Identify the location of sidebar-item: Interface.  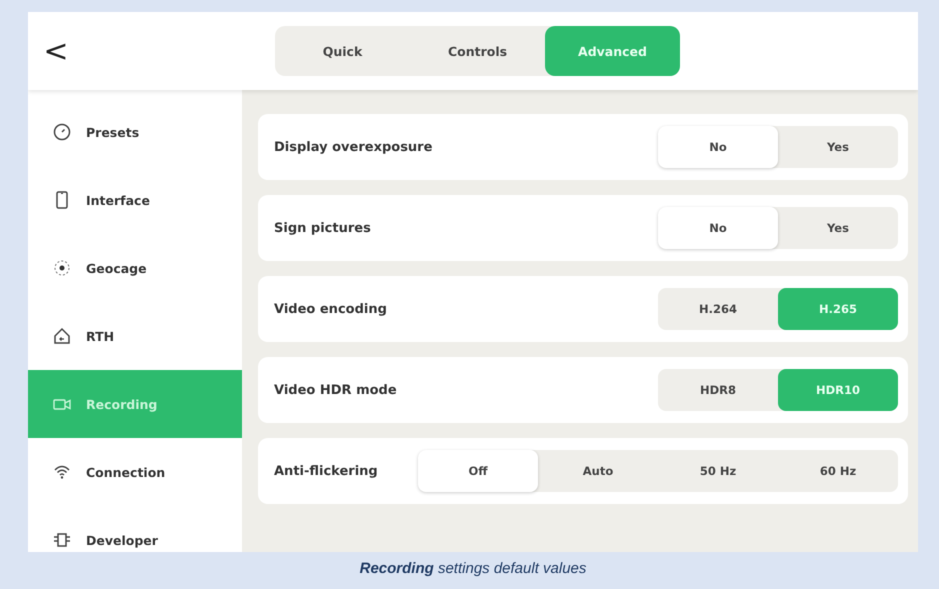
(135, 200).